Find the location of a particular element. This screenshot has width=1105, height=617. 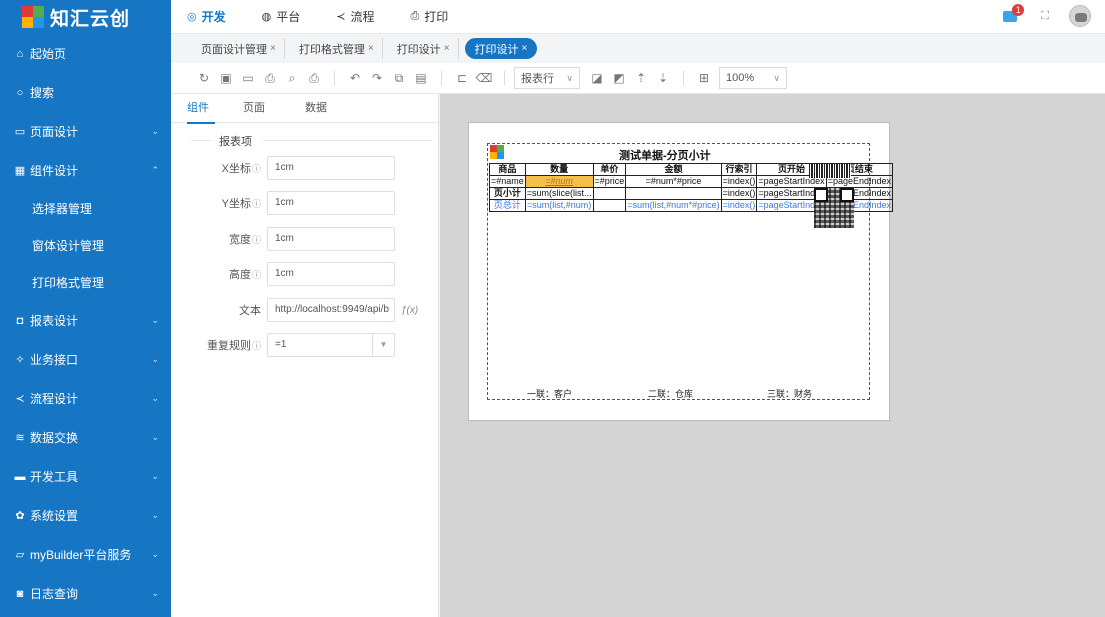

sidebar-item: ▭ 页面设计 ⌄ is located at coordinates (85, 131).